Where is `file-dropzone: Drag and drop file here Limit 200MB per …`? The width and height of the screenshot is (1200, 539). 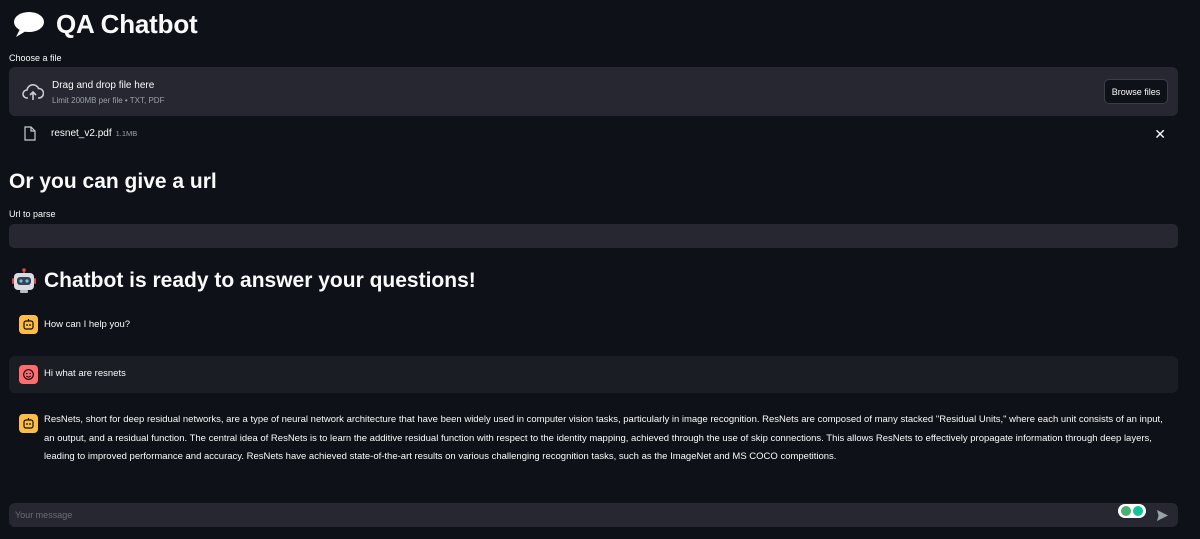 file-dropzone: Drag and drop file here Limit 200MB per … is located at coordinates (593, 91).